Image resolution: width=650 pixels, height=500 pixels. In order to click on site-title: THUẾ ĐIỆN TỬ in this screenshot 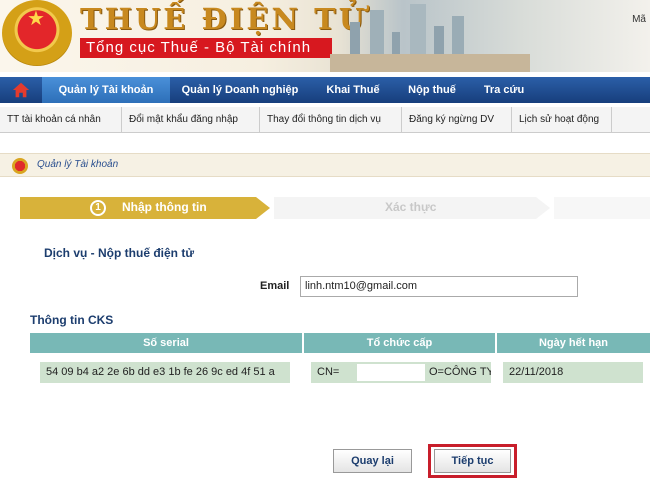, I will do `click(223, 19)`.